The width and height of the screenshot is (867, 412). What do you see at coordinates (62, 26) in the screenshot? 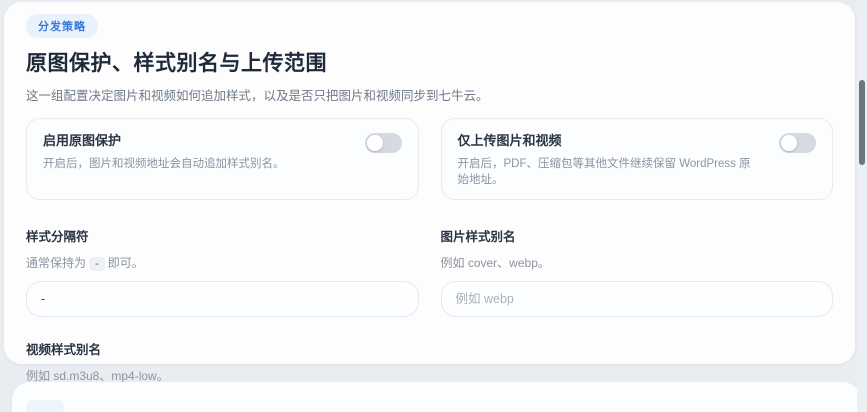
I see `section-badge: 分发策略` at bounding box center [62, 26].